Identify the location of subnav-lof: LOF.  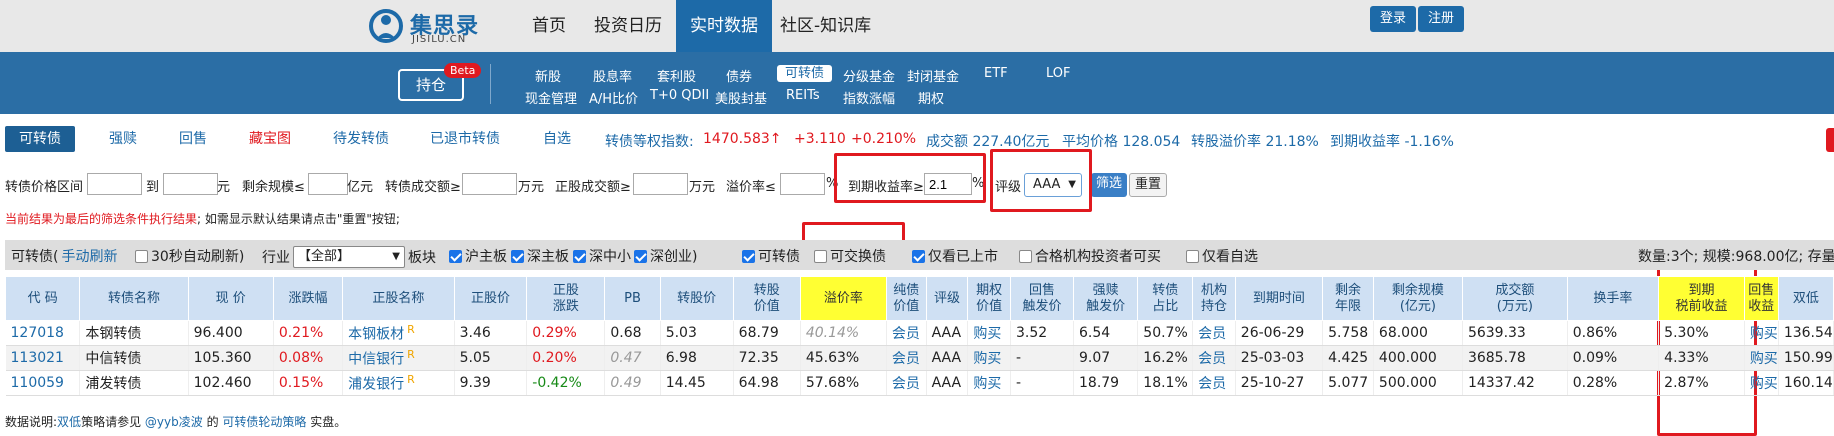
(1058, 73).